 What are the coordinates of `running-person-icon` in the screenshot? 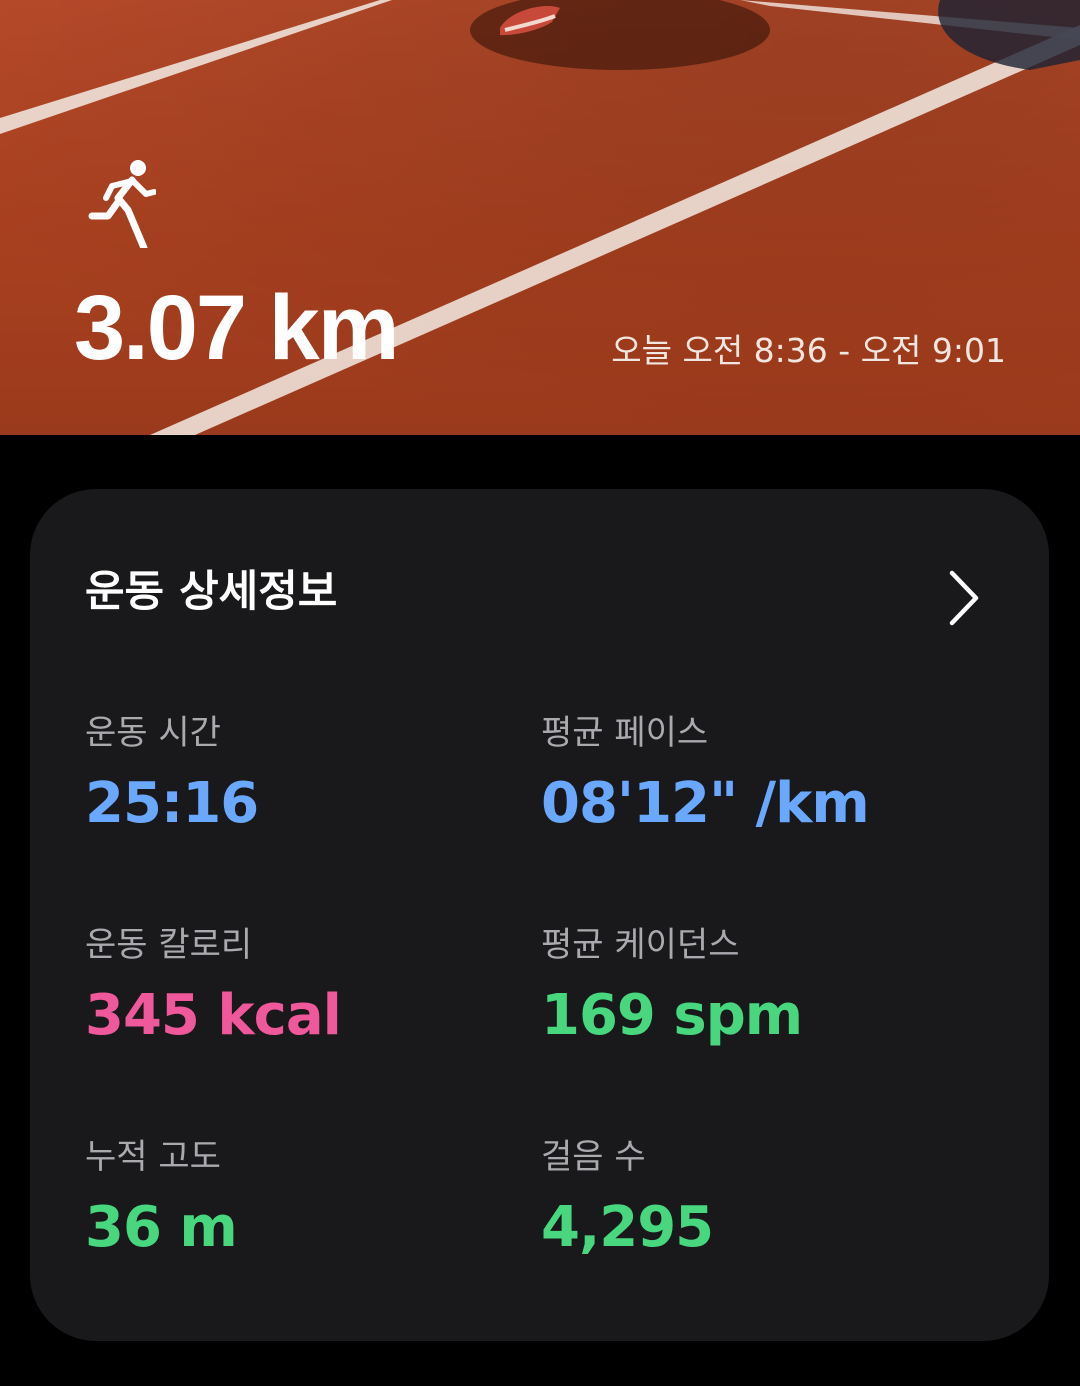 It's located at (122, 204).